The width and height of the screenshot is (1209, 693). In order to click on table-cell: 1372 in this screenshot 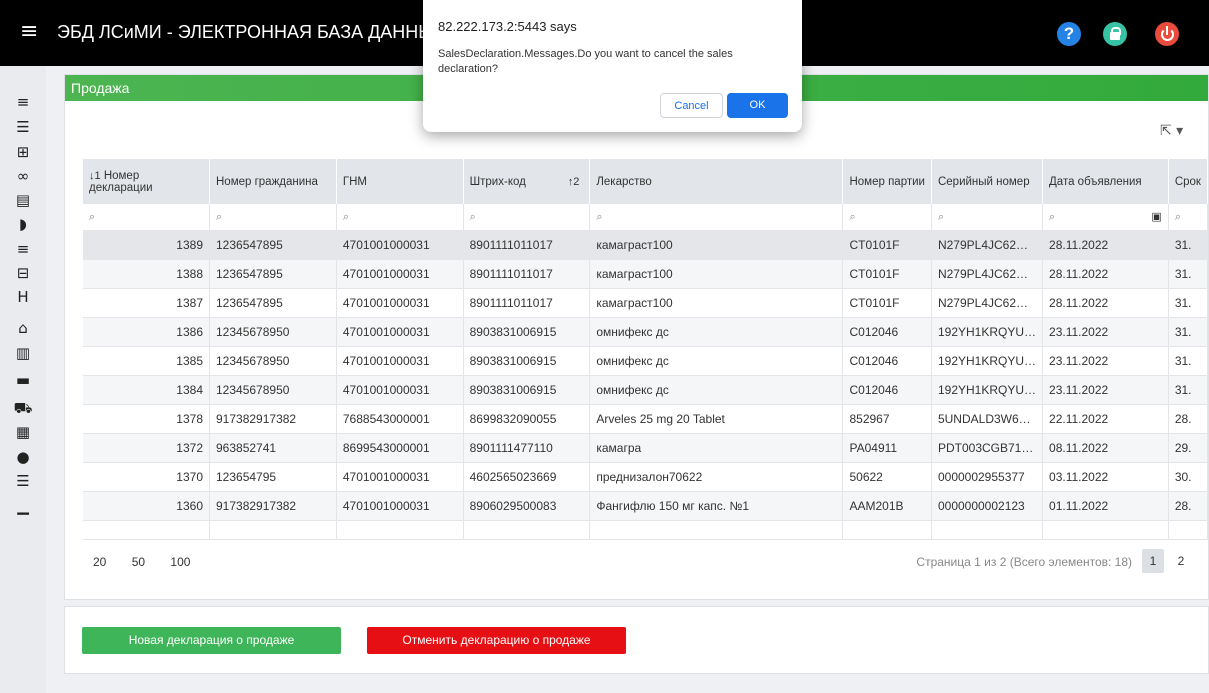, I will do `click(146, 448)`.